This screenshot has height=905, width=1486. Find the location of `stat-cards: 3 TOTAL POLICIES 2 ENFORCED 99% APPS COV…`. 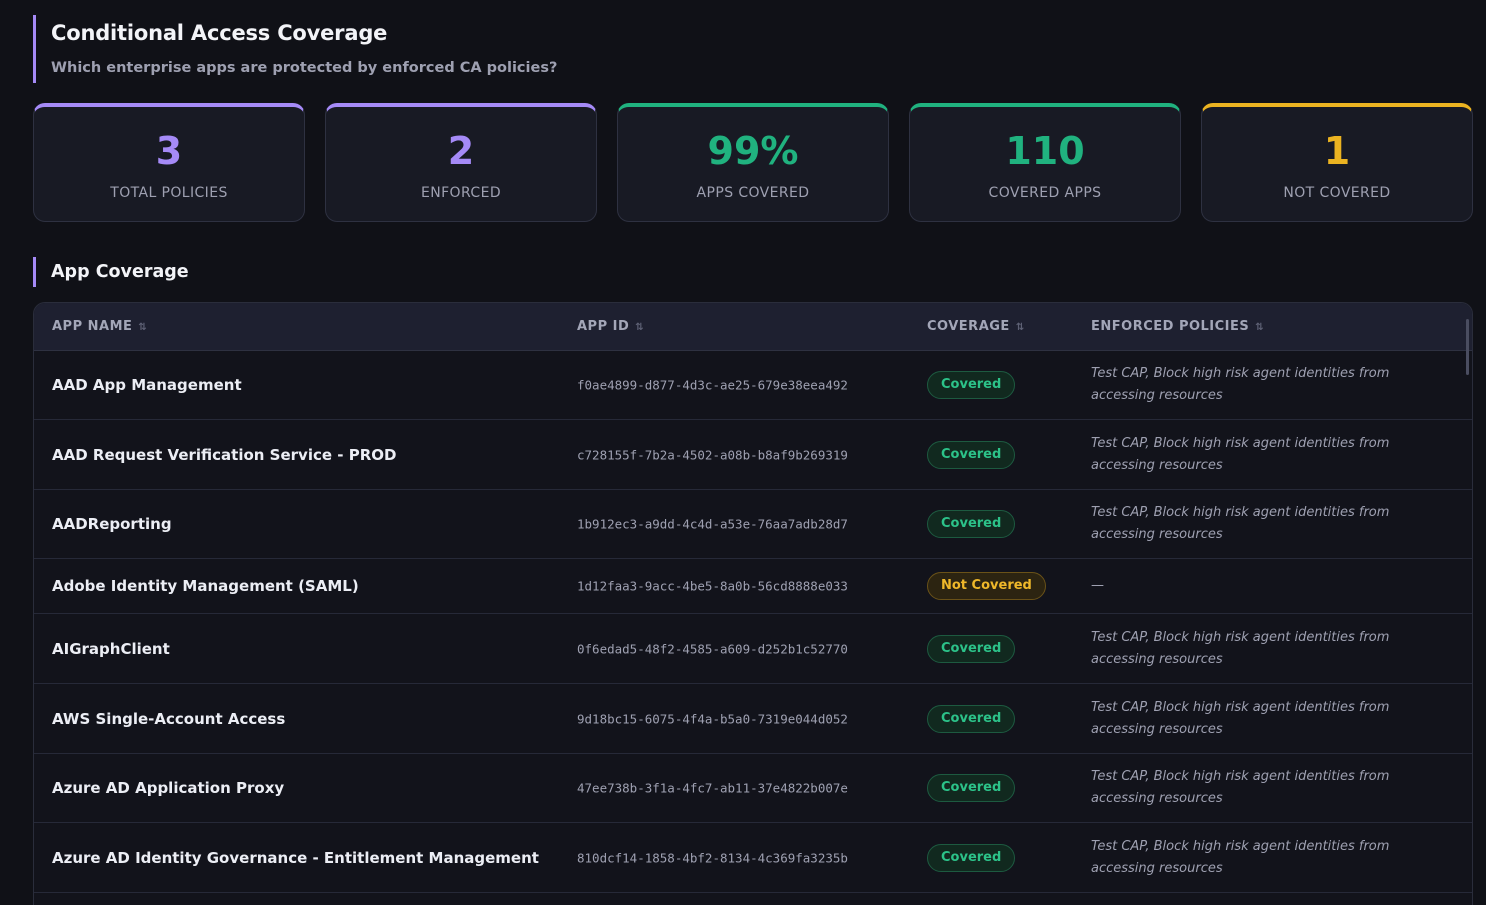

stat-cards: 3 TOTAL POLICIES 2 ENFORCED 99% APPS COV… is located at coordinates (753, 162).